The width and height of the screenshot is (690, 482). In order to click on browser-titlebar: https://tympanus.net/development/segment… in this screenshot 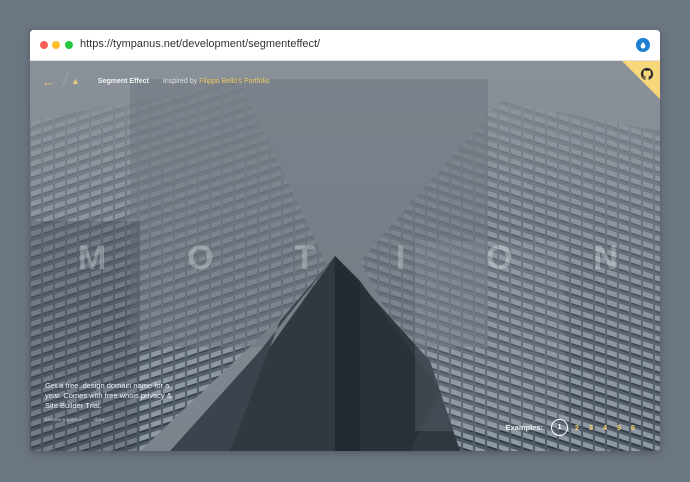, I will do `click(345, 45)`.